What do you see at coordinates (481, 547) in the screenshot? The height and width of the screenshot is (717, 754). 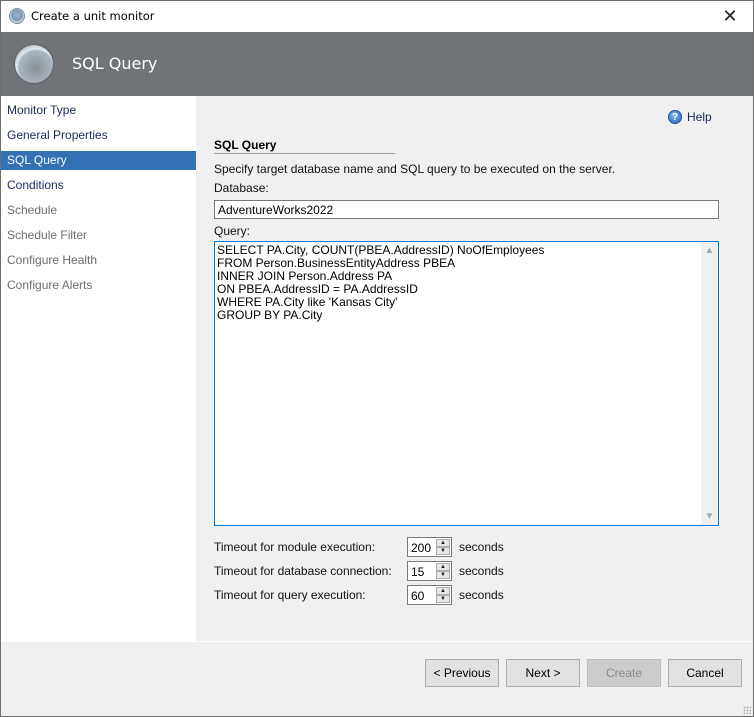 I see `timeout-module-unit: seconds` at bounding box center [481, 547].